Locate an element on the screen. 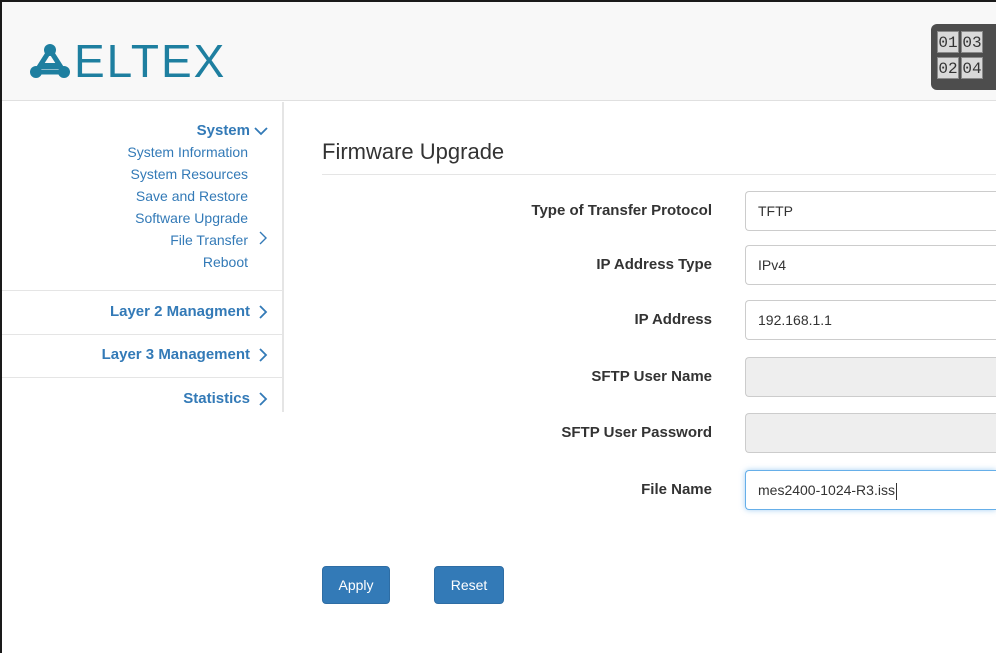 This screenshot has height=653, width=996. reset-button: Reset is located at coordinates (469, 585).